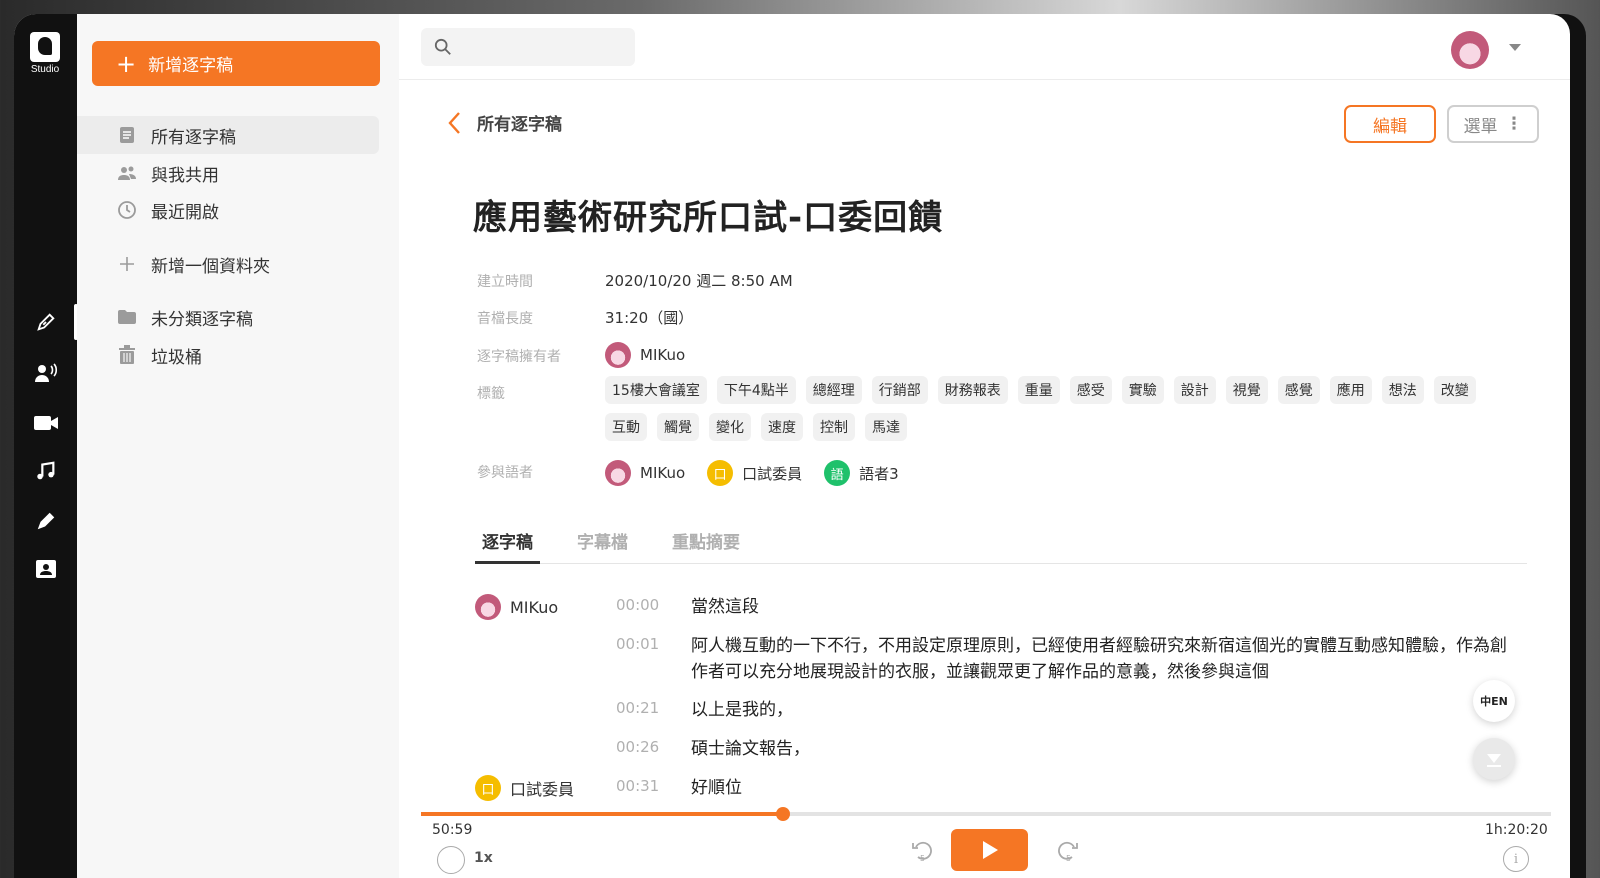 The height and width of the screenshot is (878, 1600). Describe the element at coordinates (1494, 759) in the screenshot. I see `scroll-down-button` at that location.